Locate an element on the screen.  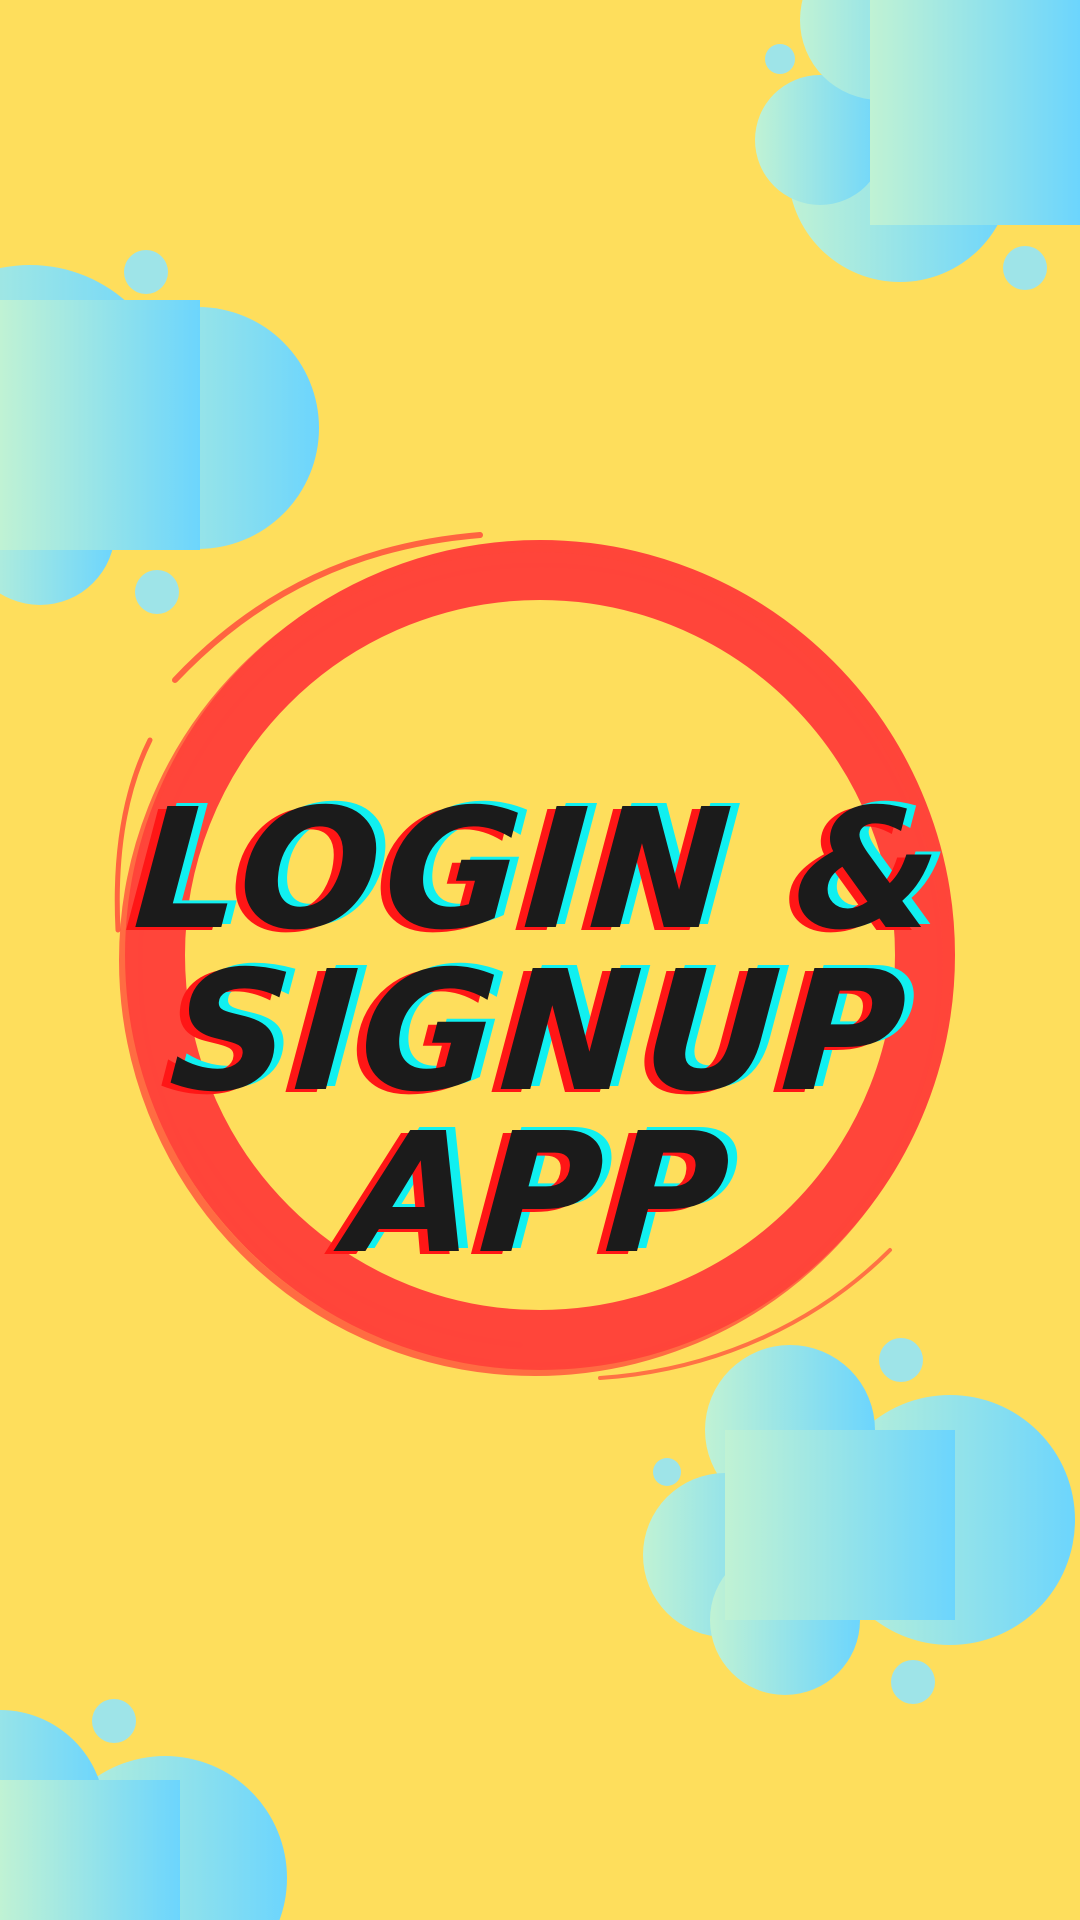
title-line-2: SIGNUP is located at coordinates (540, 1032).